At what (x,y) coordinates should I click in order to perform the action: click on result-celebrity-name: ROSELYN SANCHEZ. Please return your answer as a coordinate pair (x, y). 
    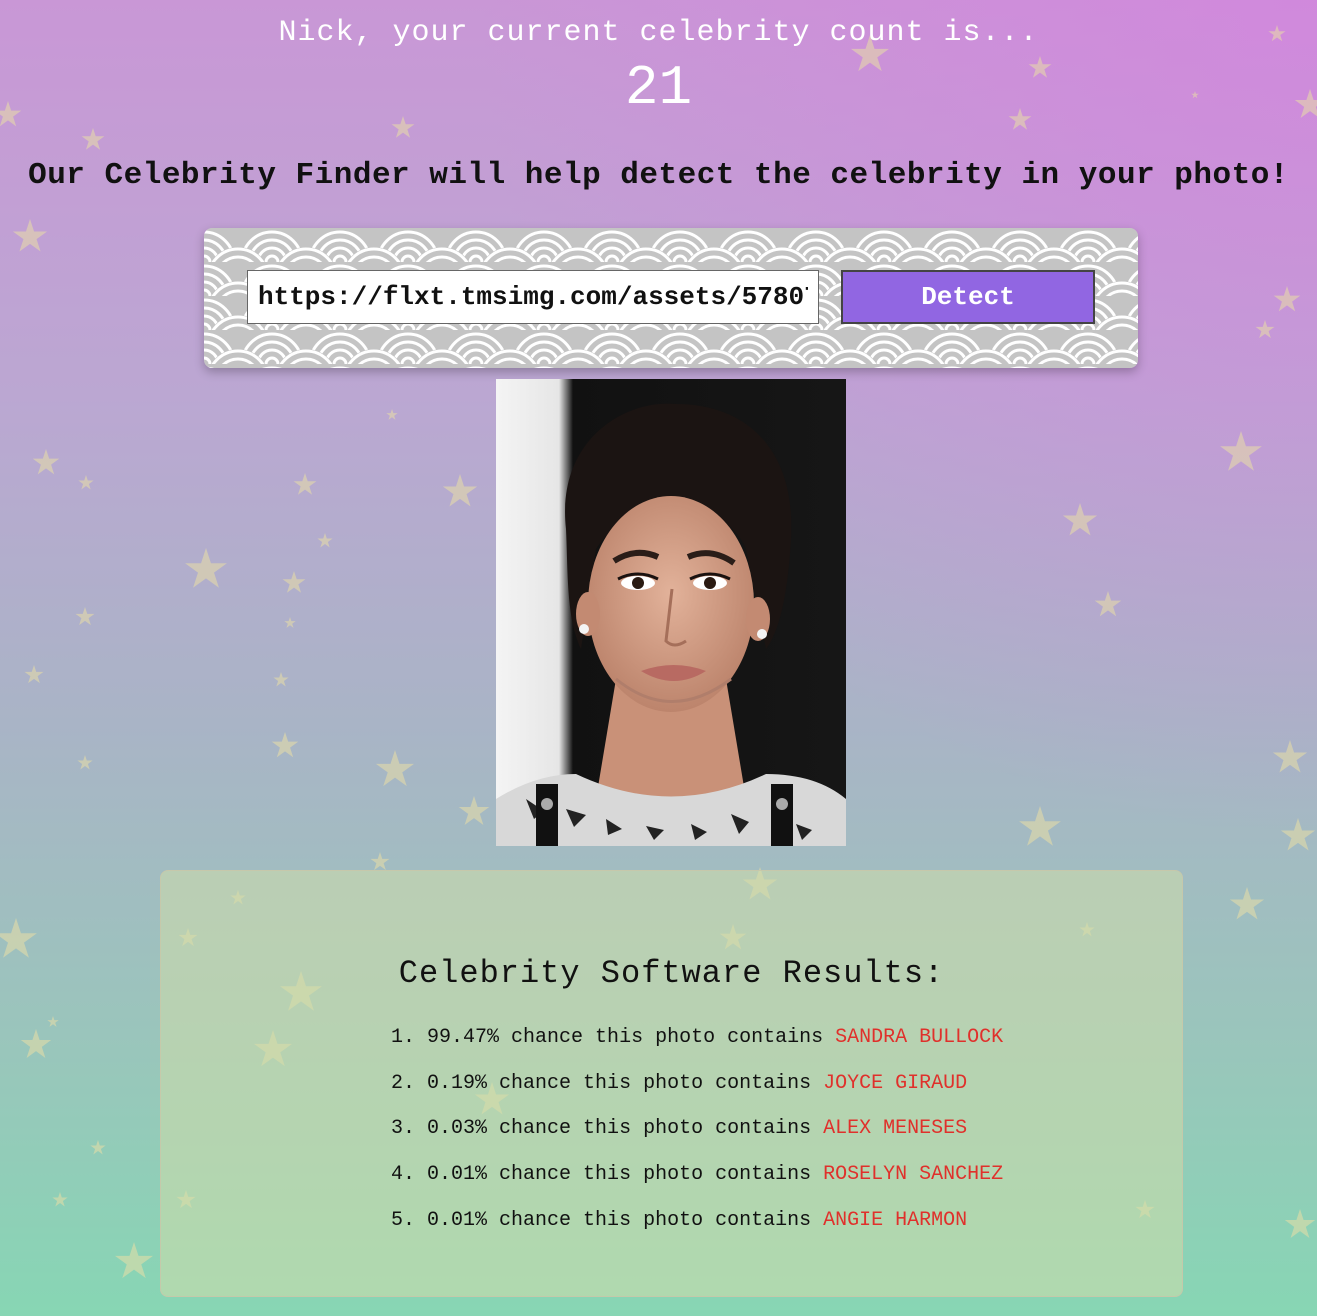
    Looking at the image, I should click on (913, 1175).